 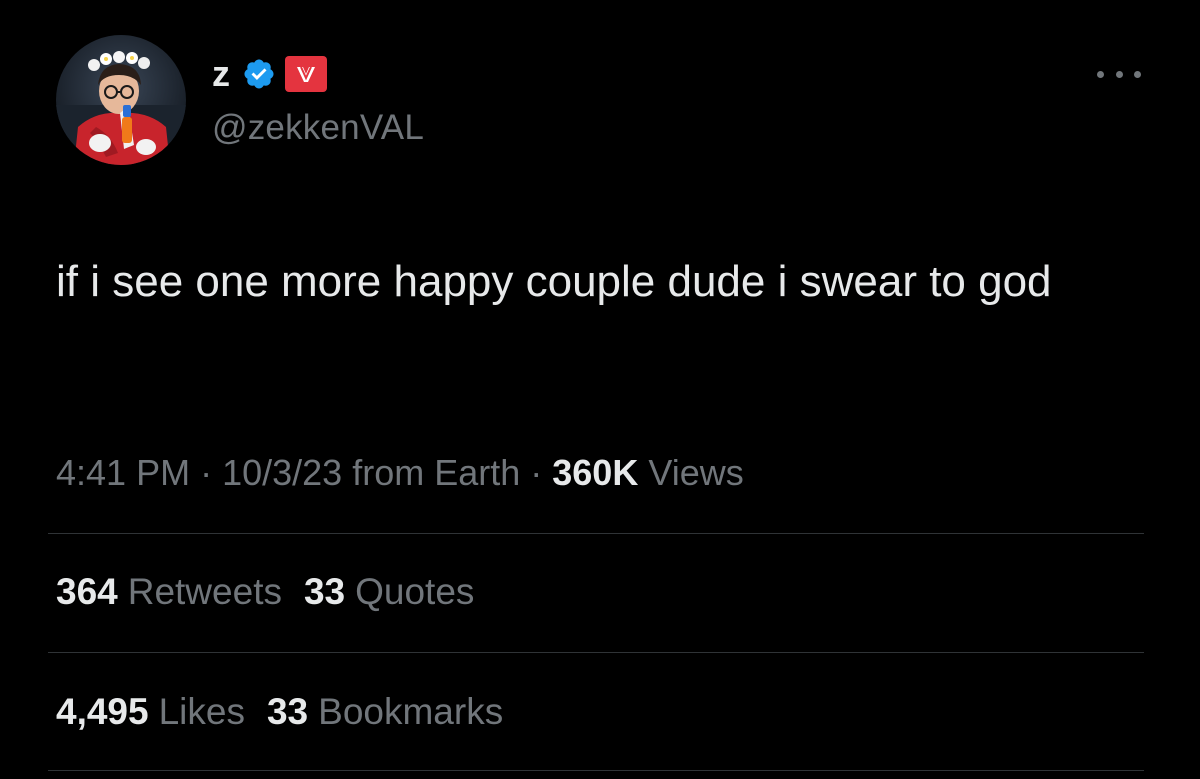 What do you see at coordinates (259, 74) in the screenshot?
I see `verified-badge-icon` at bounding box center [259, 74].